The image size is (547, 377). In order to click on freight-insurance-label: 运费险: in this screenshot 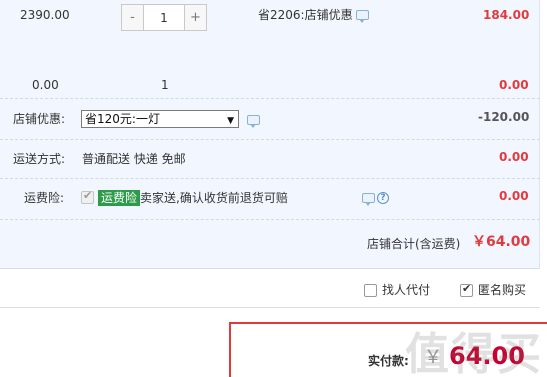, I will do `click(44, 198)`.